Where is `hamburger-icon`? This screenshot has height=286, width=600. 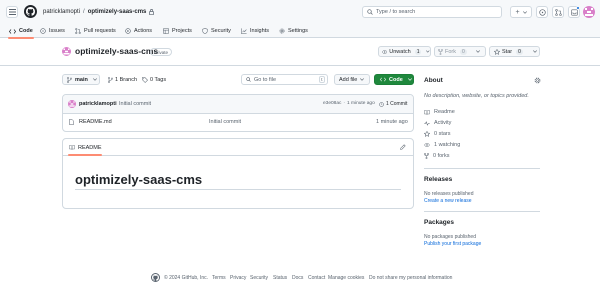
hamburger-icon is located at coordinates (12, 12).